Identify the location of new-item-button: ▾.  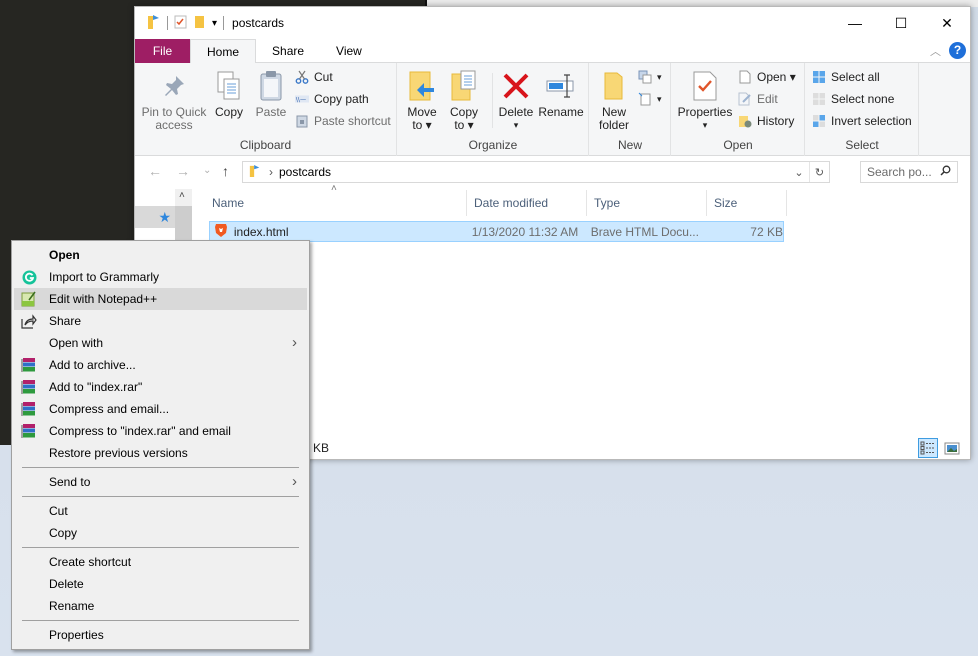
(650, 77).